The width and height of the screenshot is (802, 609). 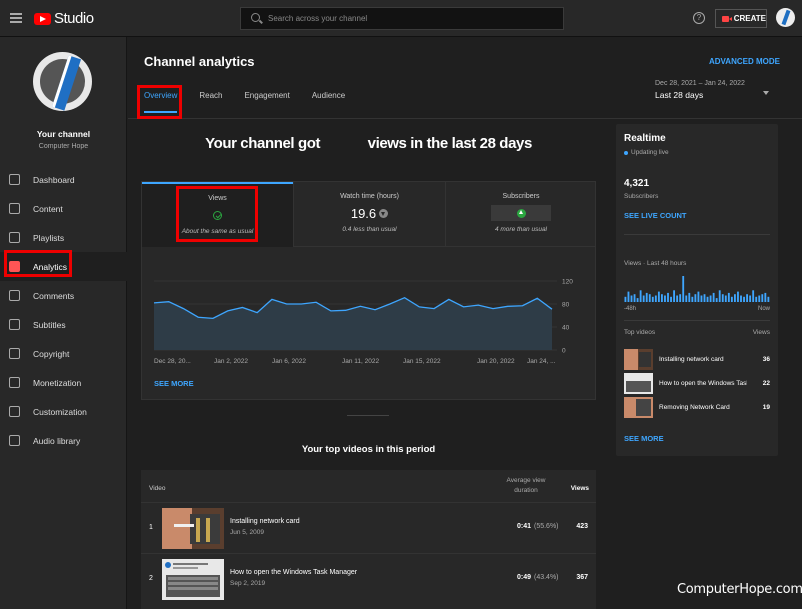 I want to click on realtime-divider, so click(x=697, y=234).